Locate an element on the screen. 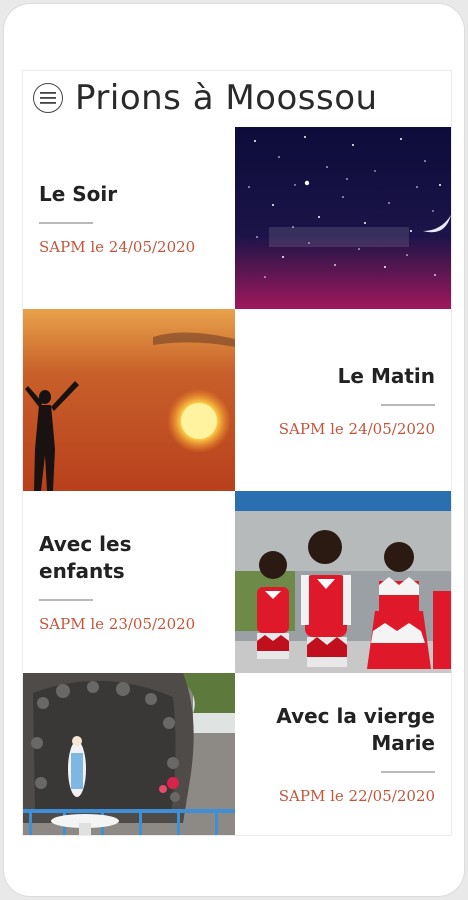  post-card-vierge-marie: Avec la vierge Marie SAPM le 22/05/2020 is located at coordinates (343, 754).